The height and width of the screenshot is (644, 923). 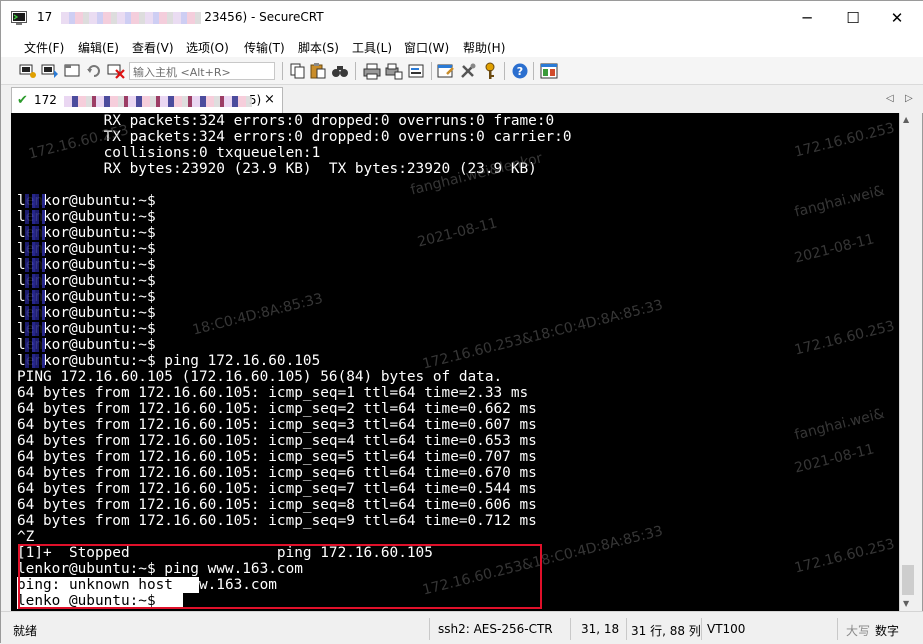 What do you see at coordinates (416, 71) in the screenshot?
I see `print-selection-icon` at bounding box center [416, 71].